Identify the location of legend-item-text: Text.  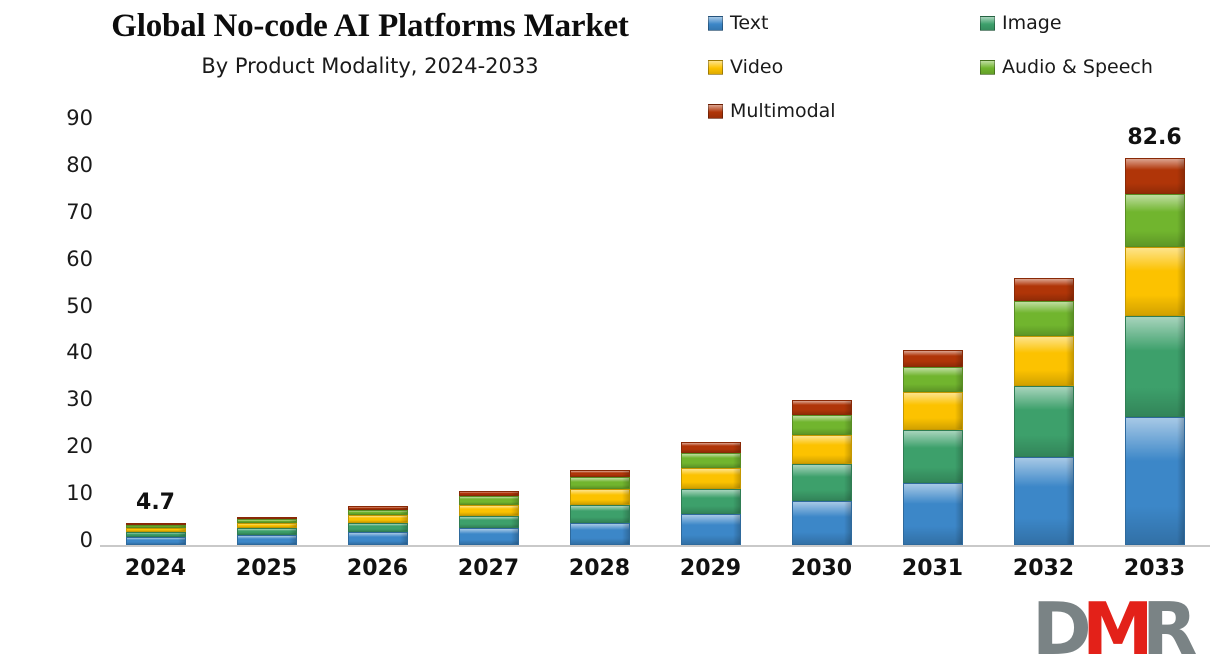
(738, 23).